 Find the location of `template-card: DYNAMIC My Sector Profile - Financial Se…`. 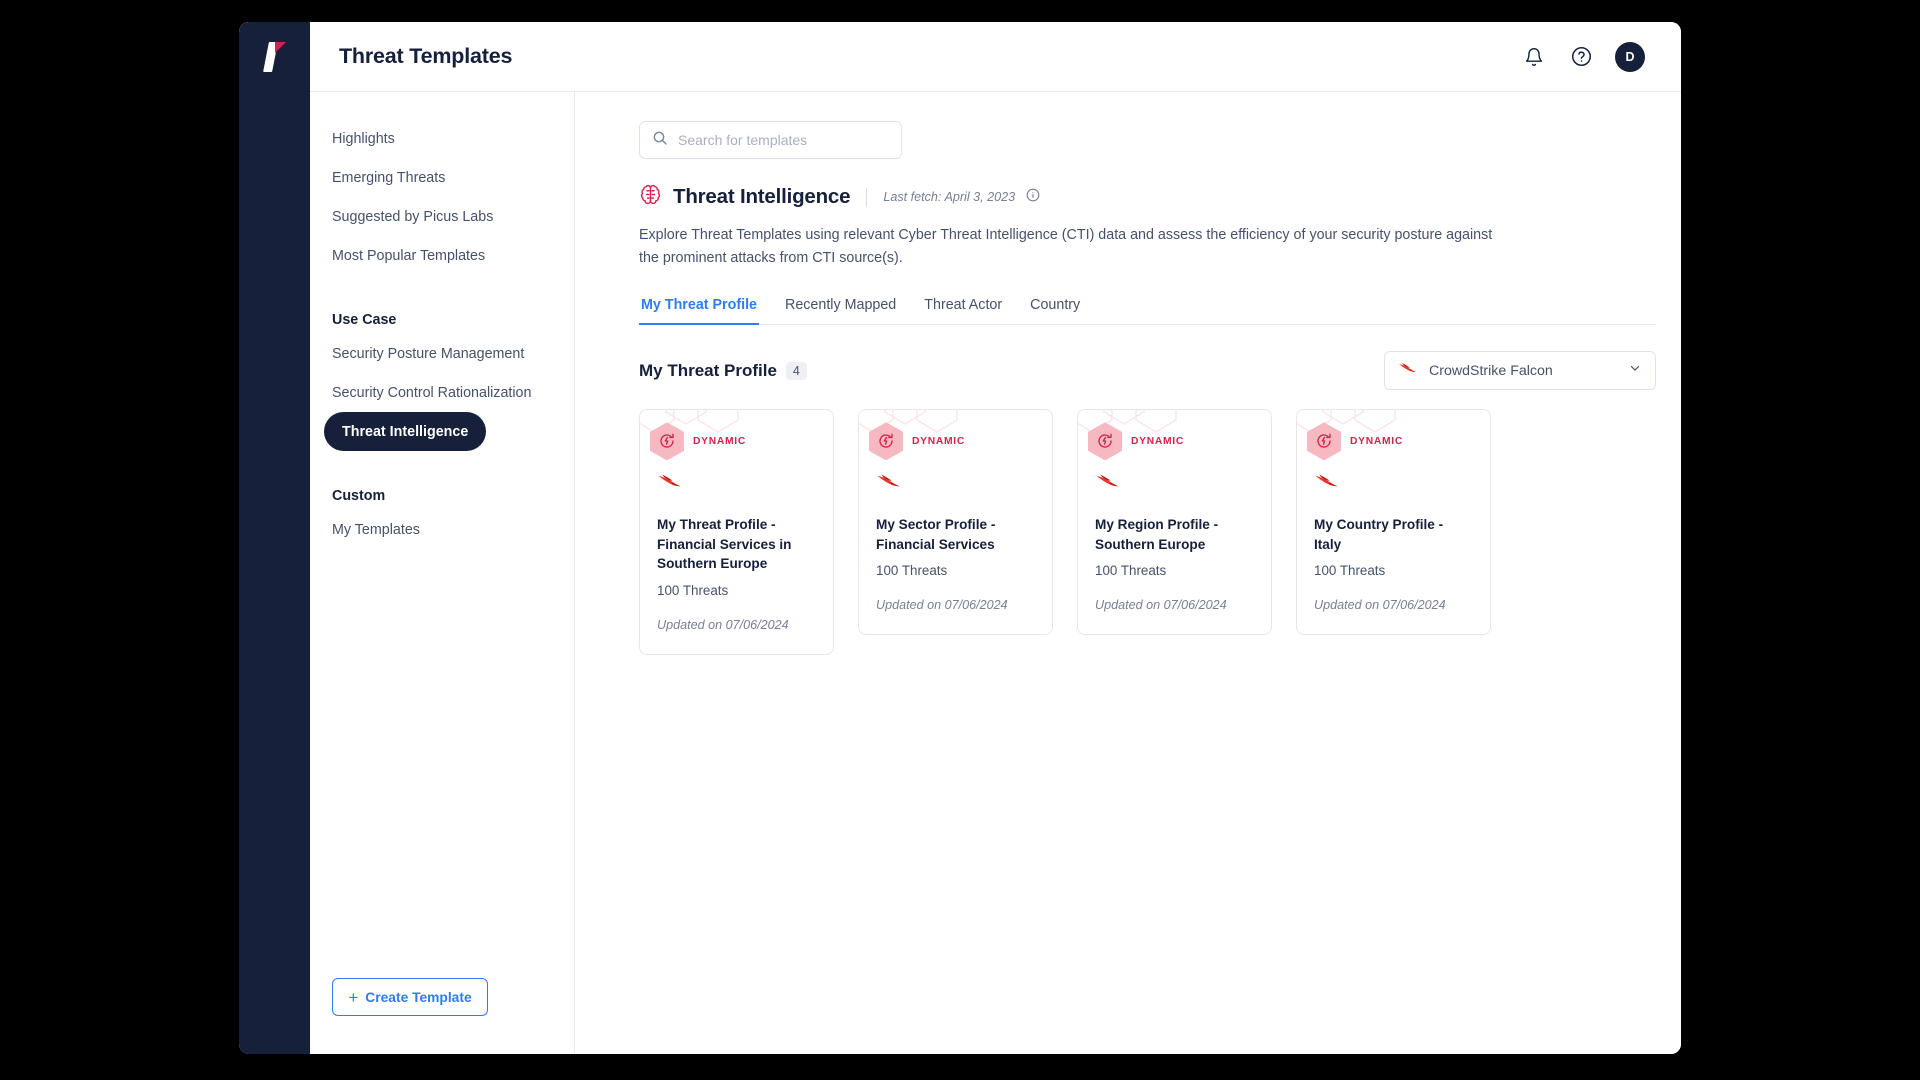

template-card: DYNAMIC My Sector Profile - Financial Se… is located at coordinates (955, 522).